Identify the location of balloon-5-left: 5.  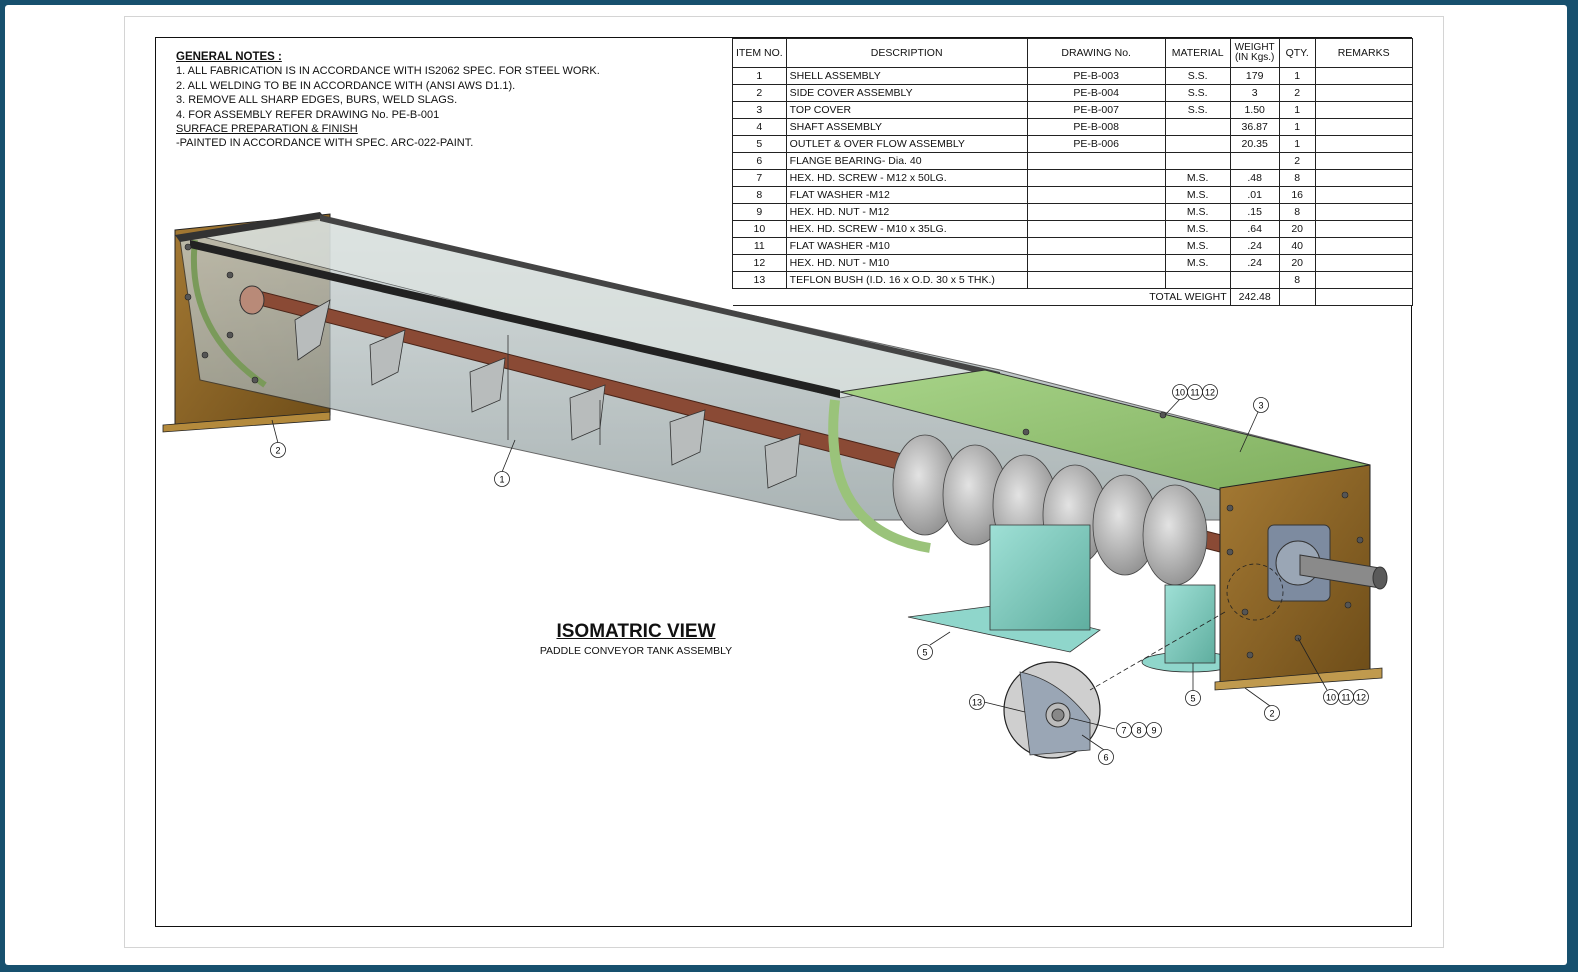
(925, 652).